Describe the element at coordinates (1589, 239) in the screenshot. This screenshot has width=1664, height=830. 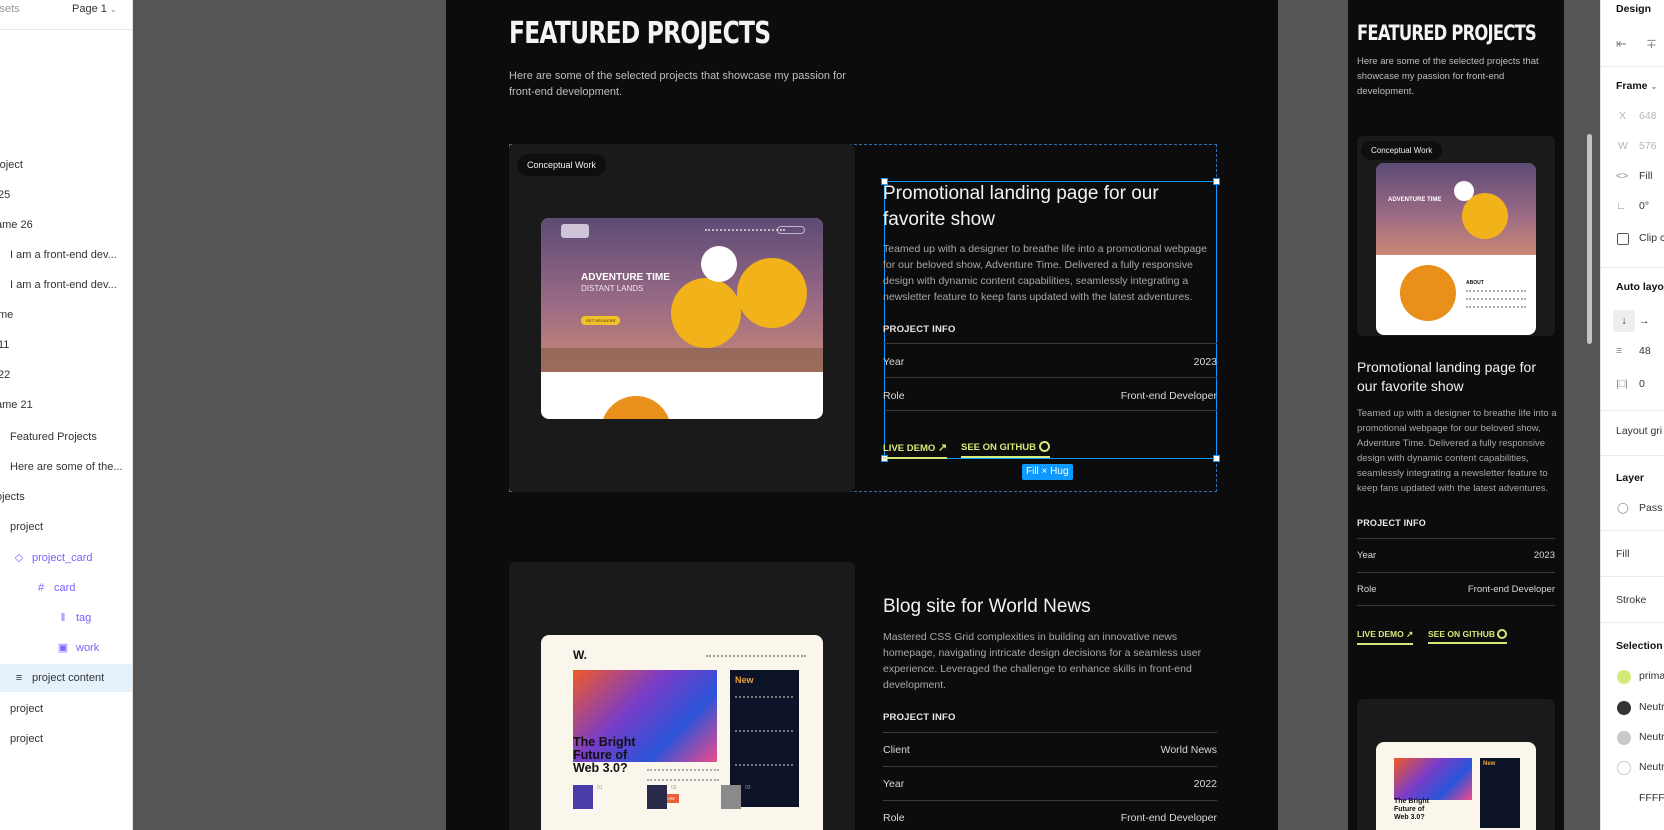
I see `canvas-scrollbar` at that location.